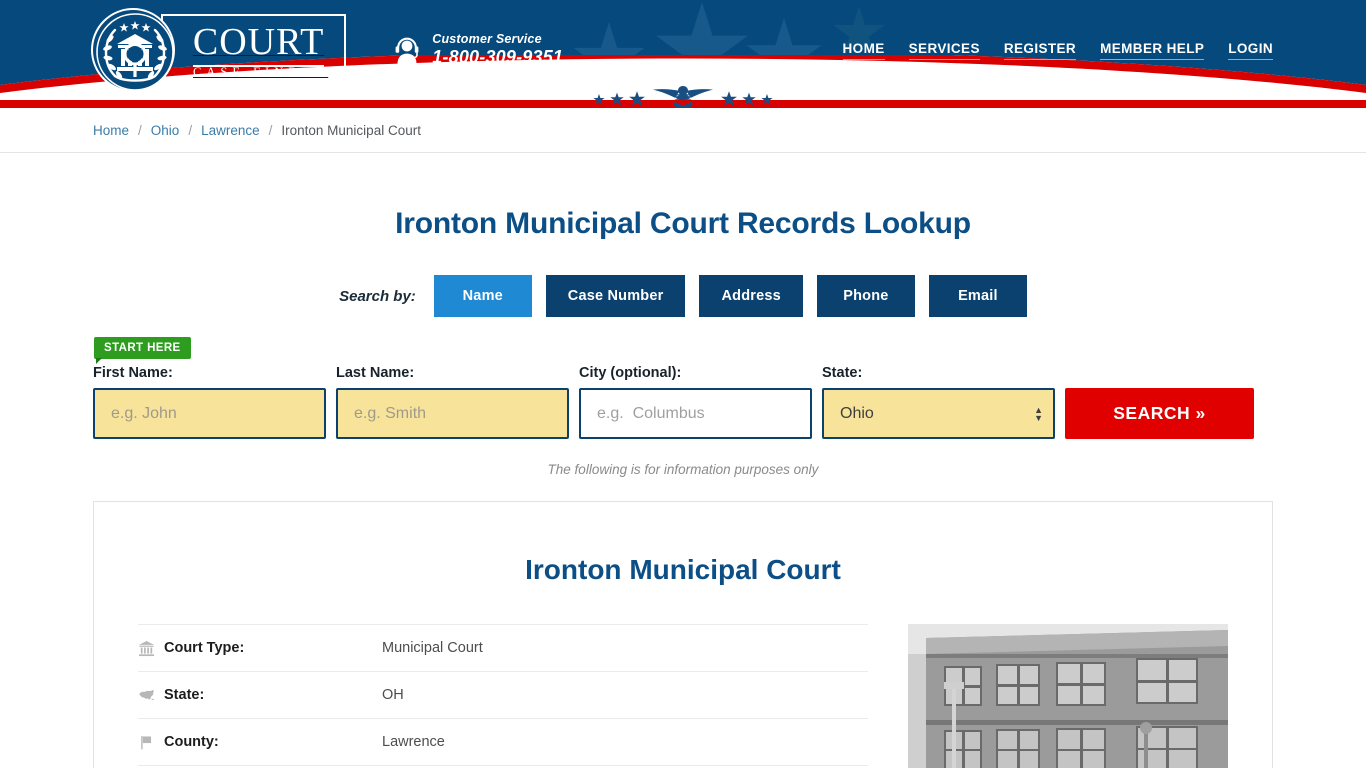  Describe the element at coordinates (683, 104) in the screenshot. I see `header-red-rule` at that location.